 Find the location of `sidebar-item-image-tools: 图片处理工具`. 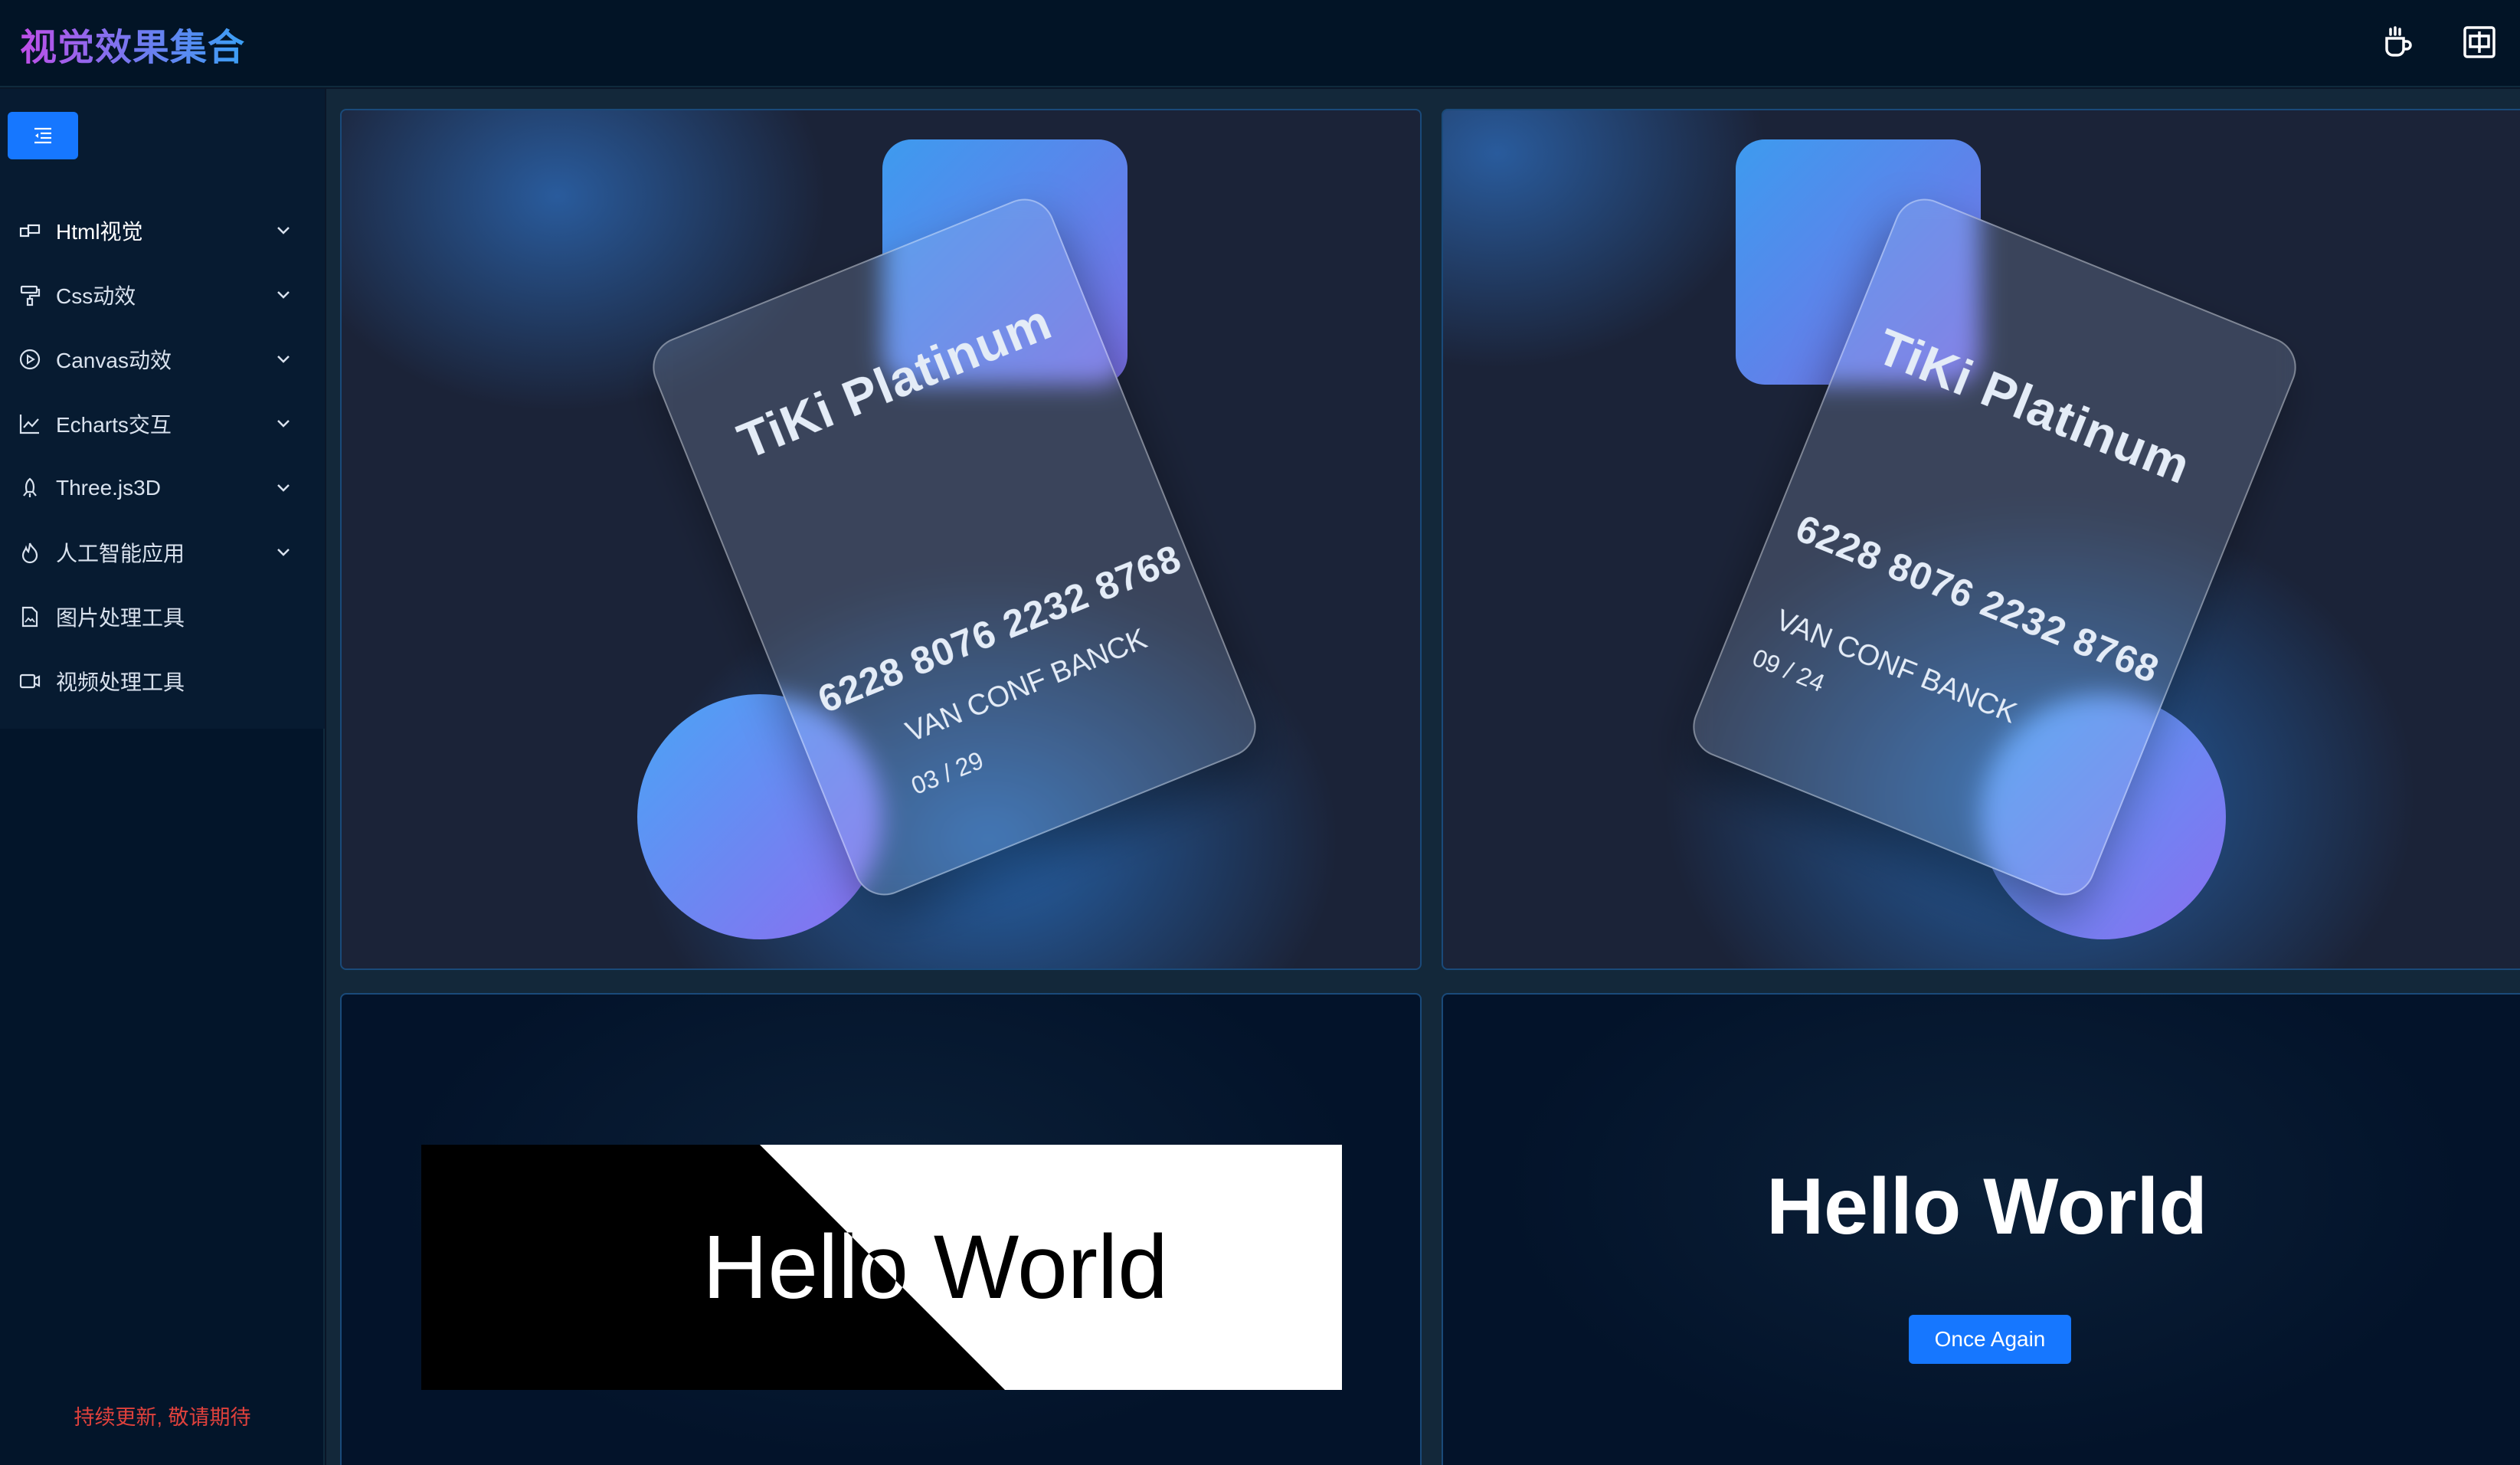

sidebar-item-image-tools: 图片处理工具 is located at coordinates (162, 617).